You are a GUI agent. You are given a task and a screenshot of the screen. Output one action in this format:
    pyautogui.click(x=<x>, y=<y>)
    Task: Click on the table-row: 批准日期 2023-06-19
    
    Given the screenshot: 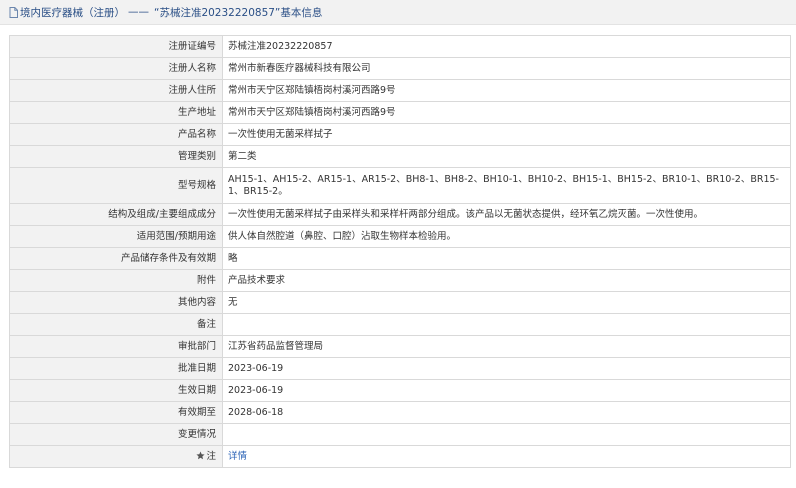 What is the action you would take?
    pyautogui.click(x=400, y=368)
    